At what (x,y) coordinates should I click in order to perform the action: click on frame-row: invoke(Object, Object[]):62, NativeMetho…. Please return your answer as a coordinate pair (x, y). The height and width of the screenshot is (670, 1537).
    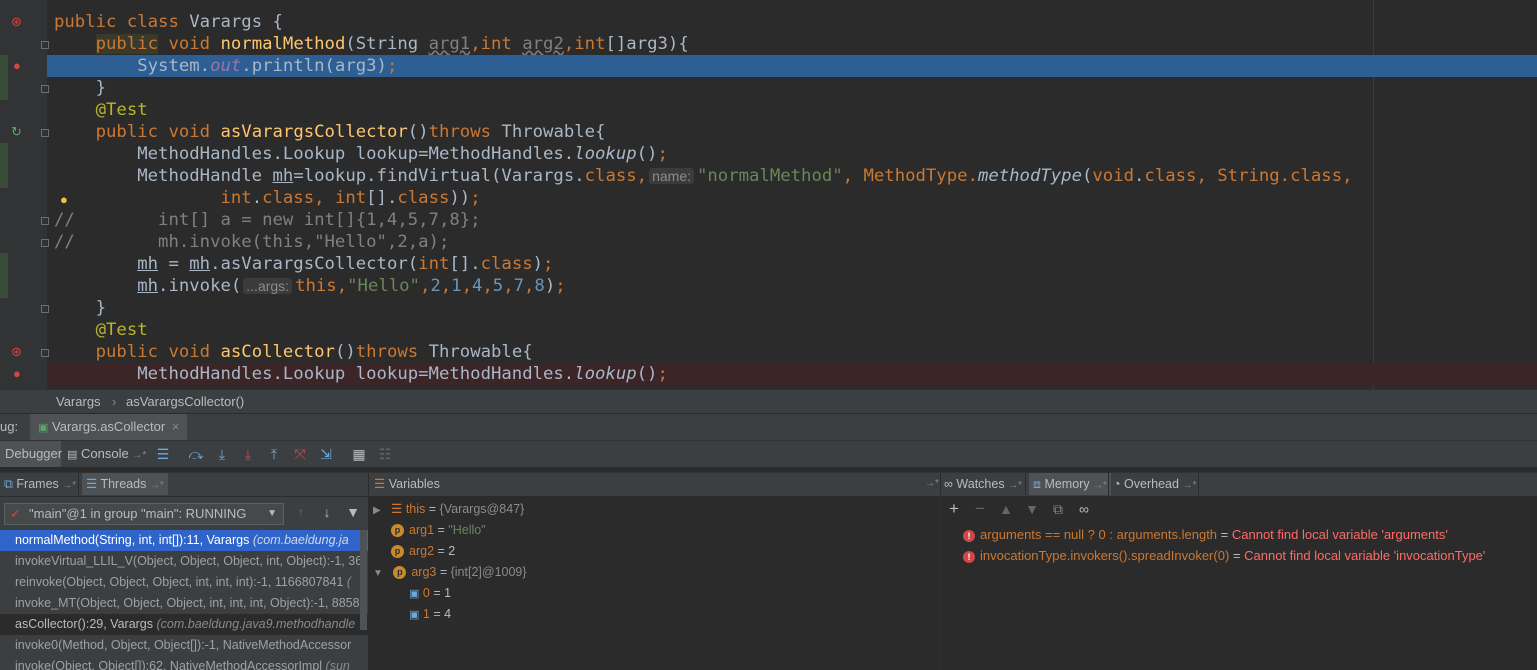
    Looking at the image, I should click on (184, 663).